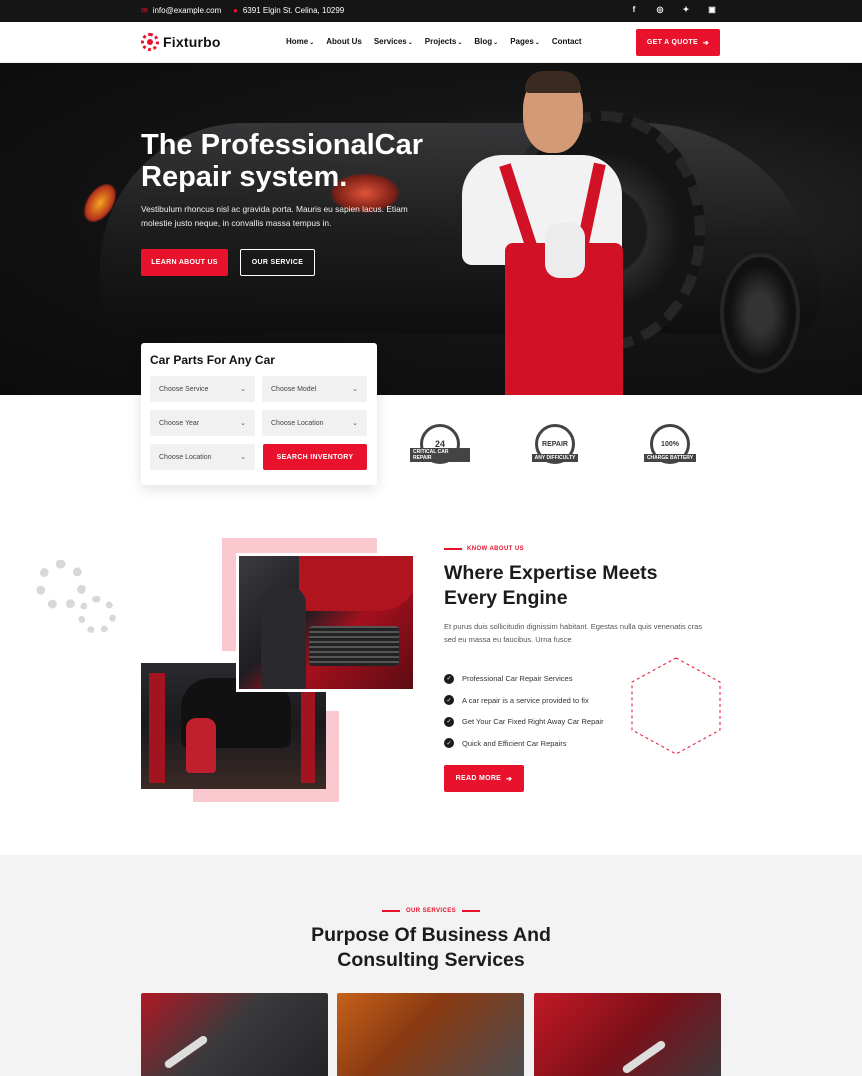 This screenshot has height=1076, width=862. I want to click on list-item: ✓ Quick and Efficient Car Repairs, so click(524, 744).